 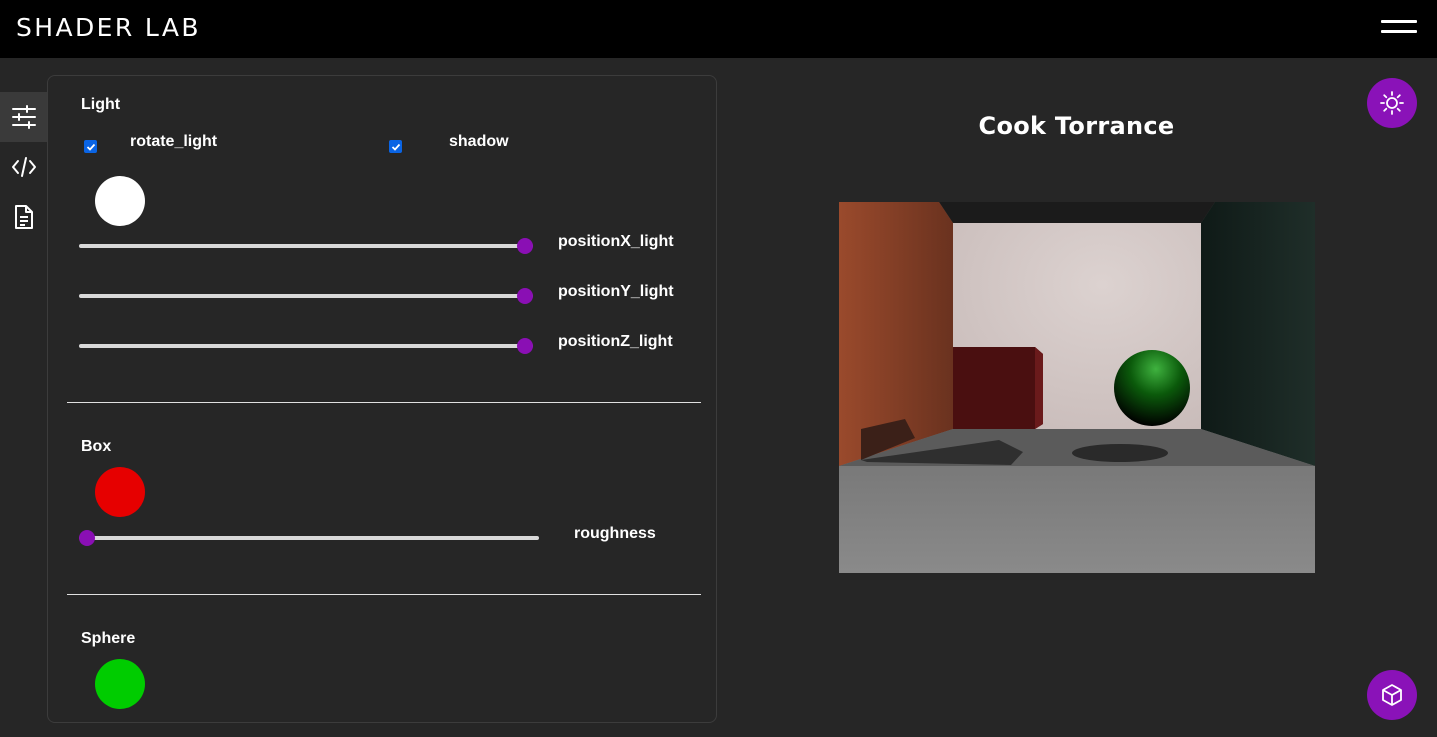 I want to click on sidebar-item-controls, so click(x=24, y=117).